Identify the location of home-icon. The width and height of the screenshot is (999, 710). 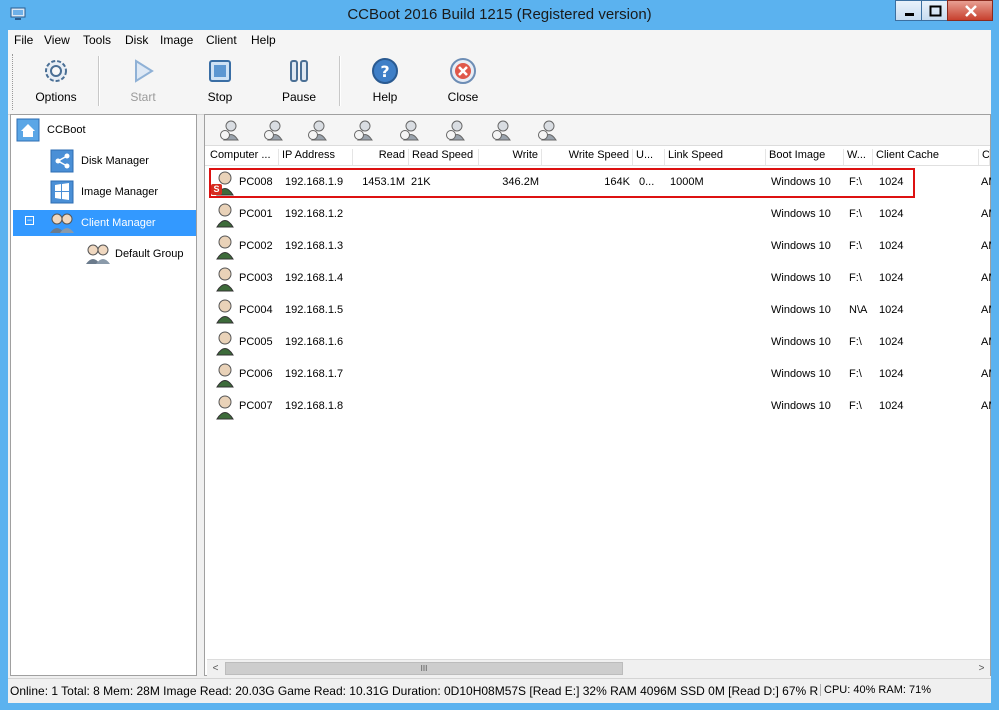
(28, 130).